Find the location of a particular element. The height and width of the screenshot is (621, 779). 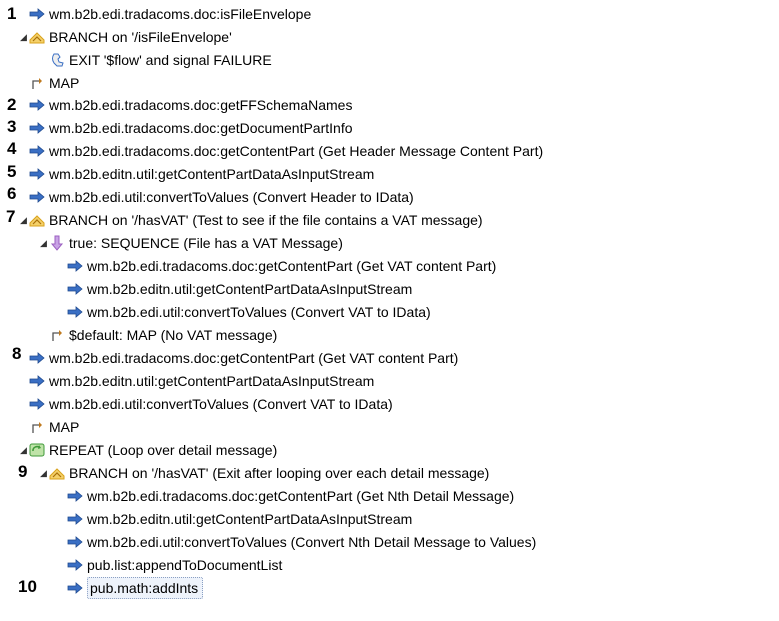

flow-step-label: EXIT '$flow' and signal FAILURE is located at coordinates (170, 60).